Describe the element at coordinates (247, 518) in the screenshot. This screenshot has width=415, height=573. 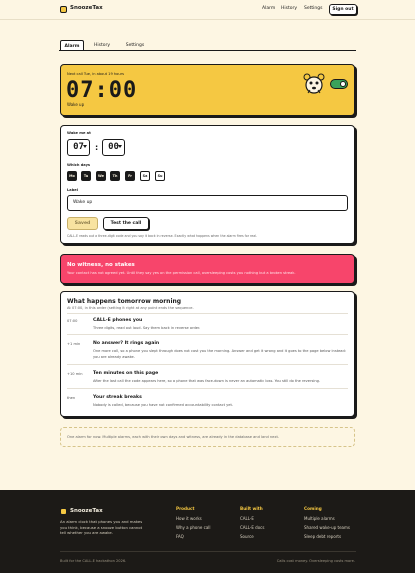
I see `footer-link-call-e: CALL-E` at that location.